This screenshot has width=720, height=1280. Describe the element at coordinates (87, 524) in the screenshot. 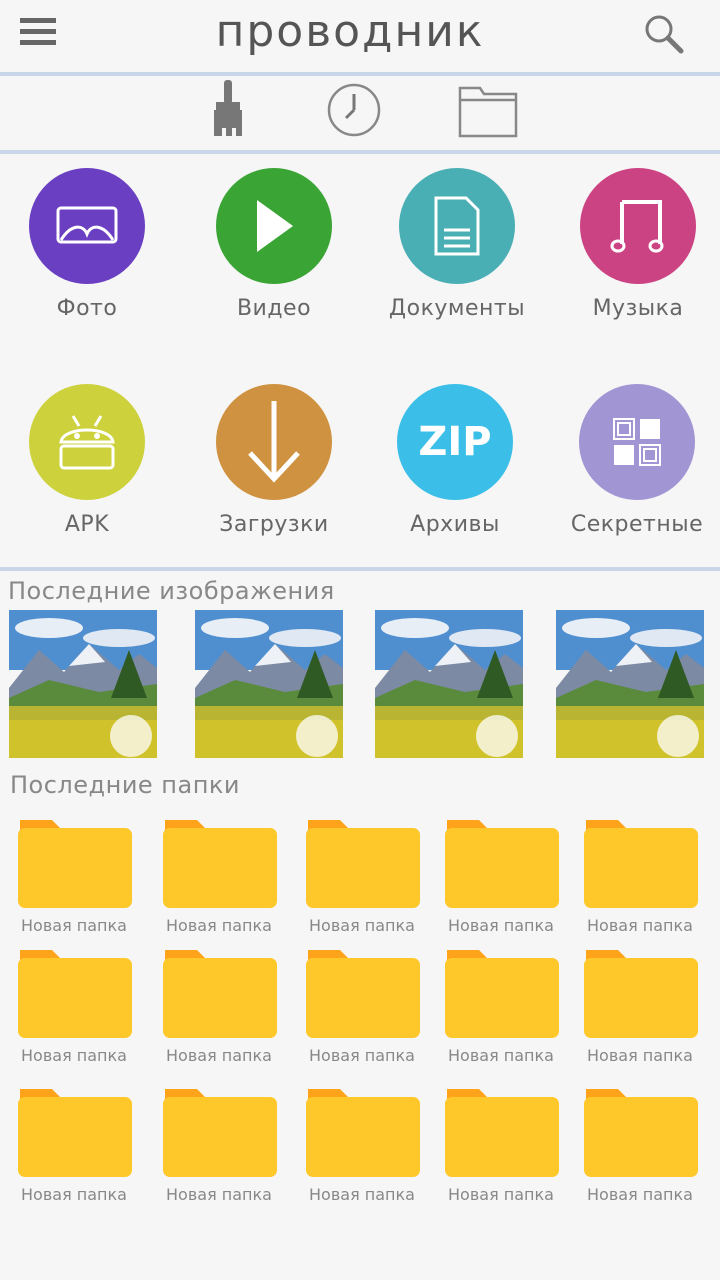

I see `category-label: APK` at that location.